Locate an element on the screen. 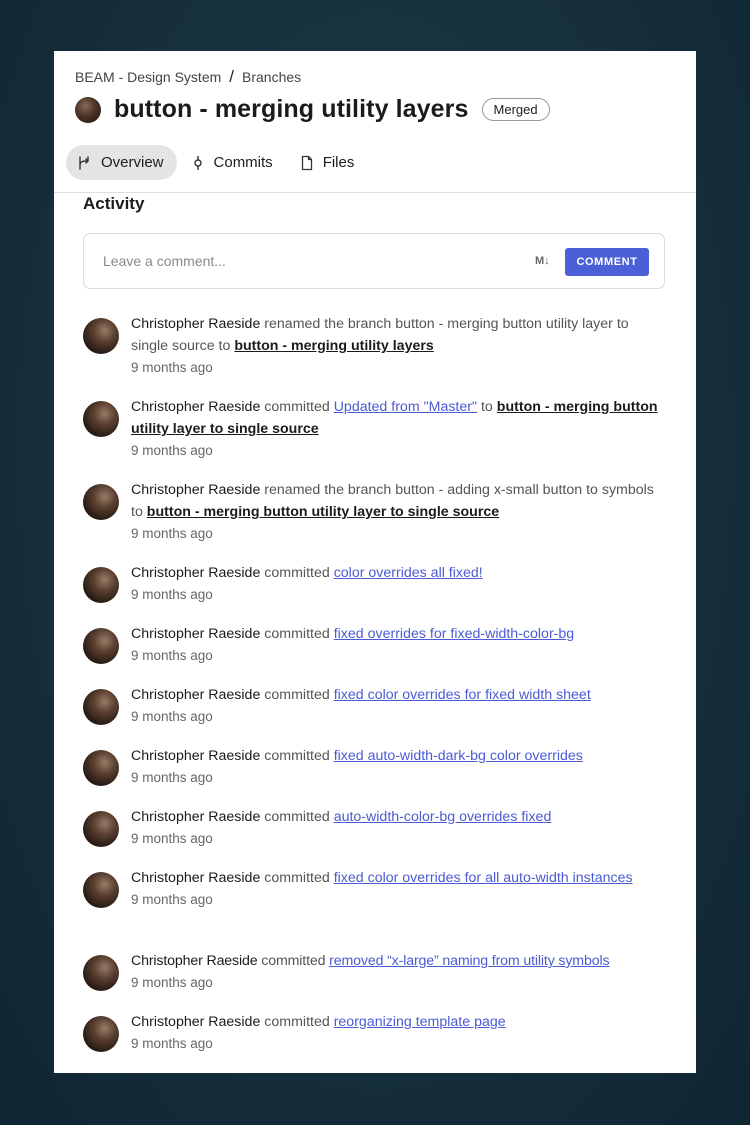 The image size is (750, 1125). comment-button: COMMENT is located at coordinates (607, 262).